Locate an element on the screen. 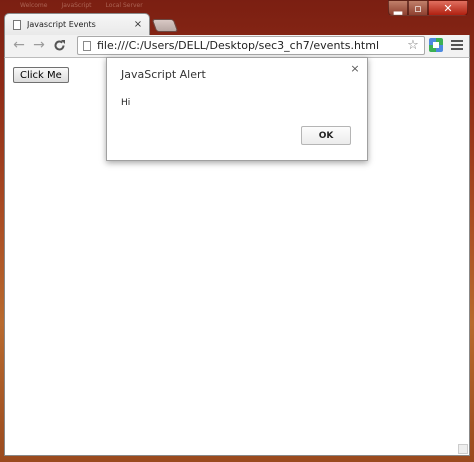 The width and height of the screenshot is (474, 462). tab-title: Javascript Events is located at coordinates (61, 24).